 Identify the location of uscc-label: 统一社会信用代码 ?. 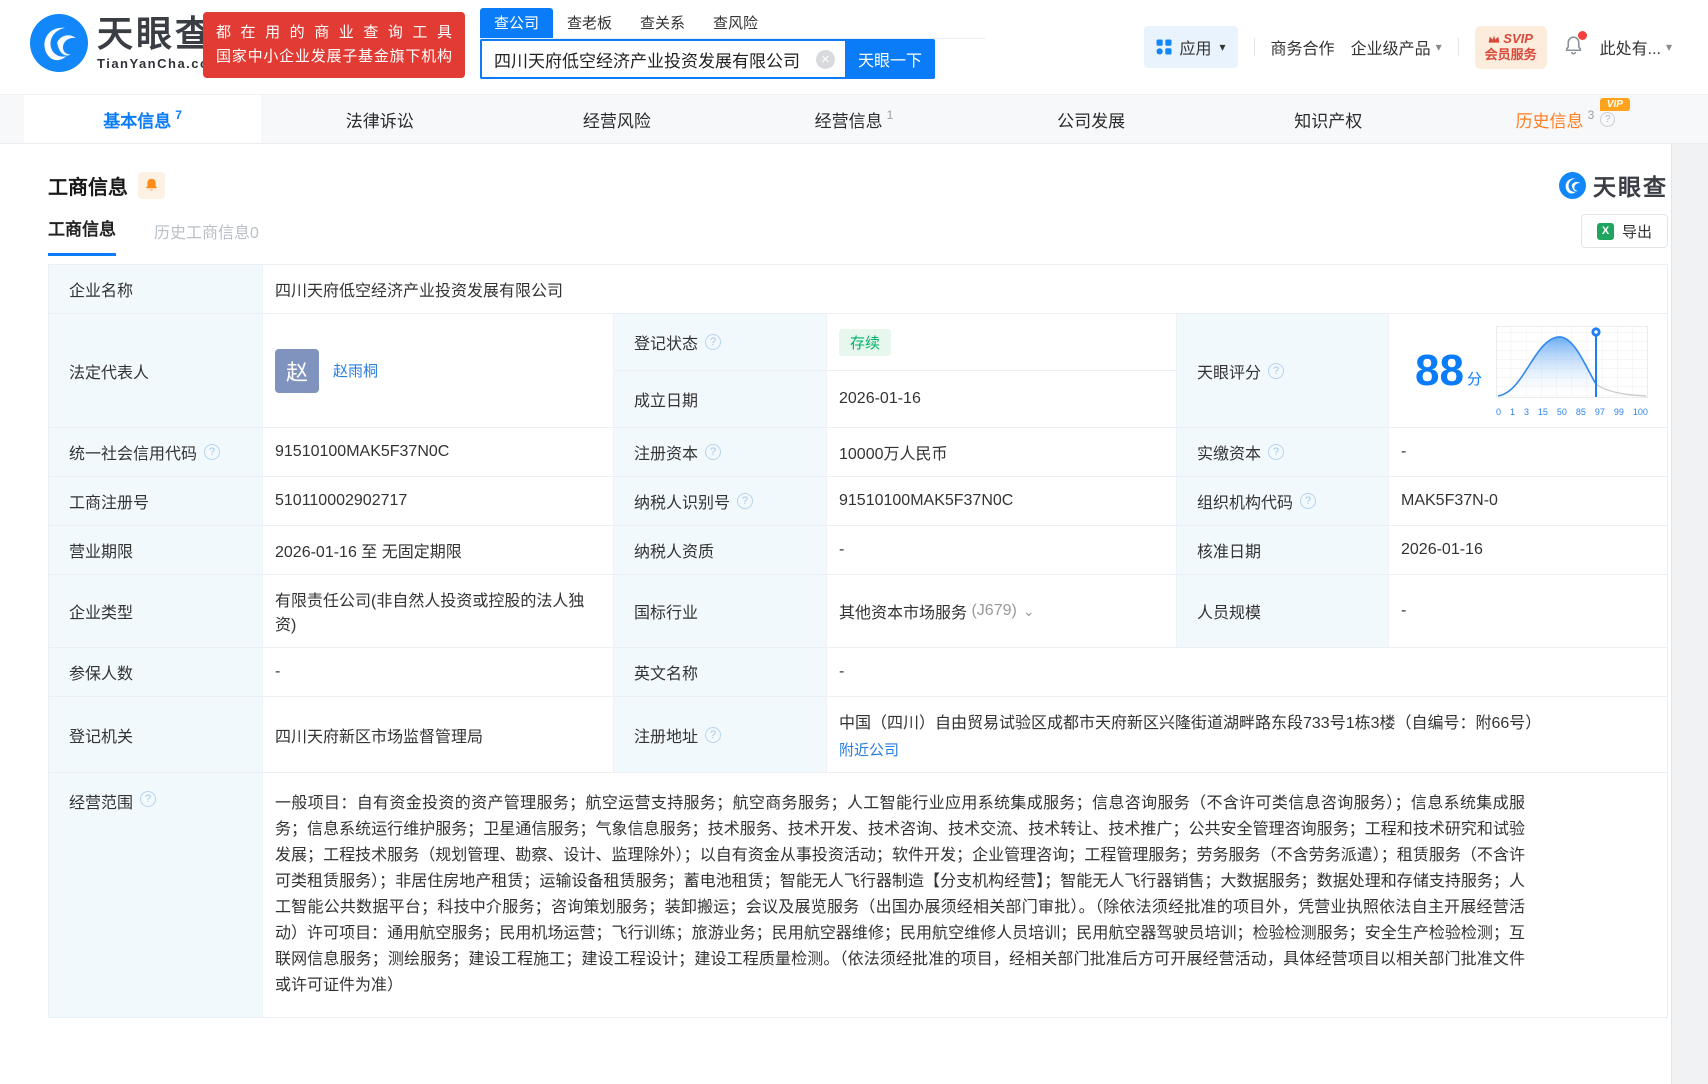
(156, 452).